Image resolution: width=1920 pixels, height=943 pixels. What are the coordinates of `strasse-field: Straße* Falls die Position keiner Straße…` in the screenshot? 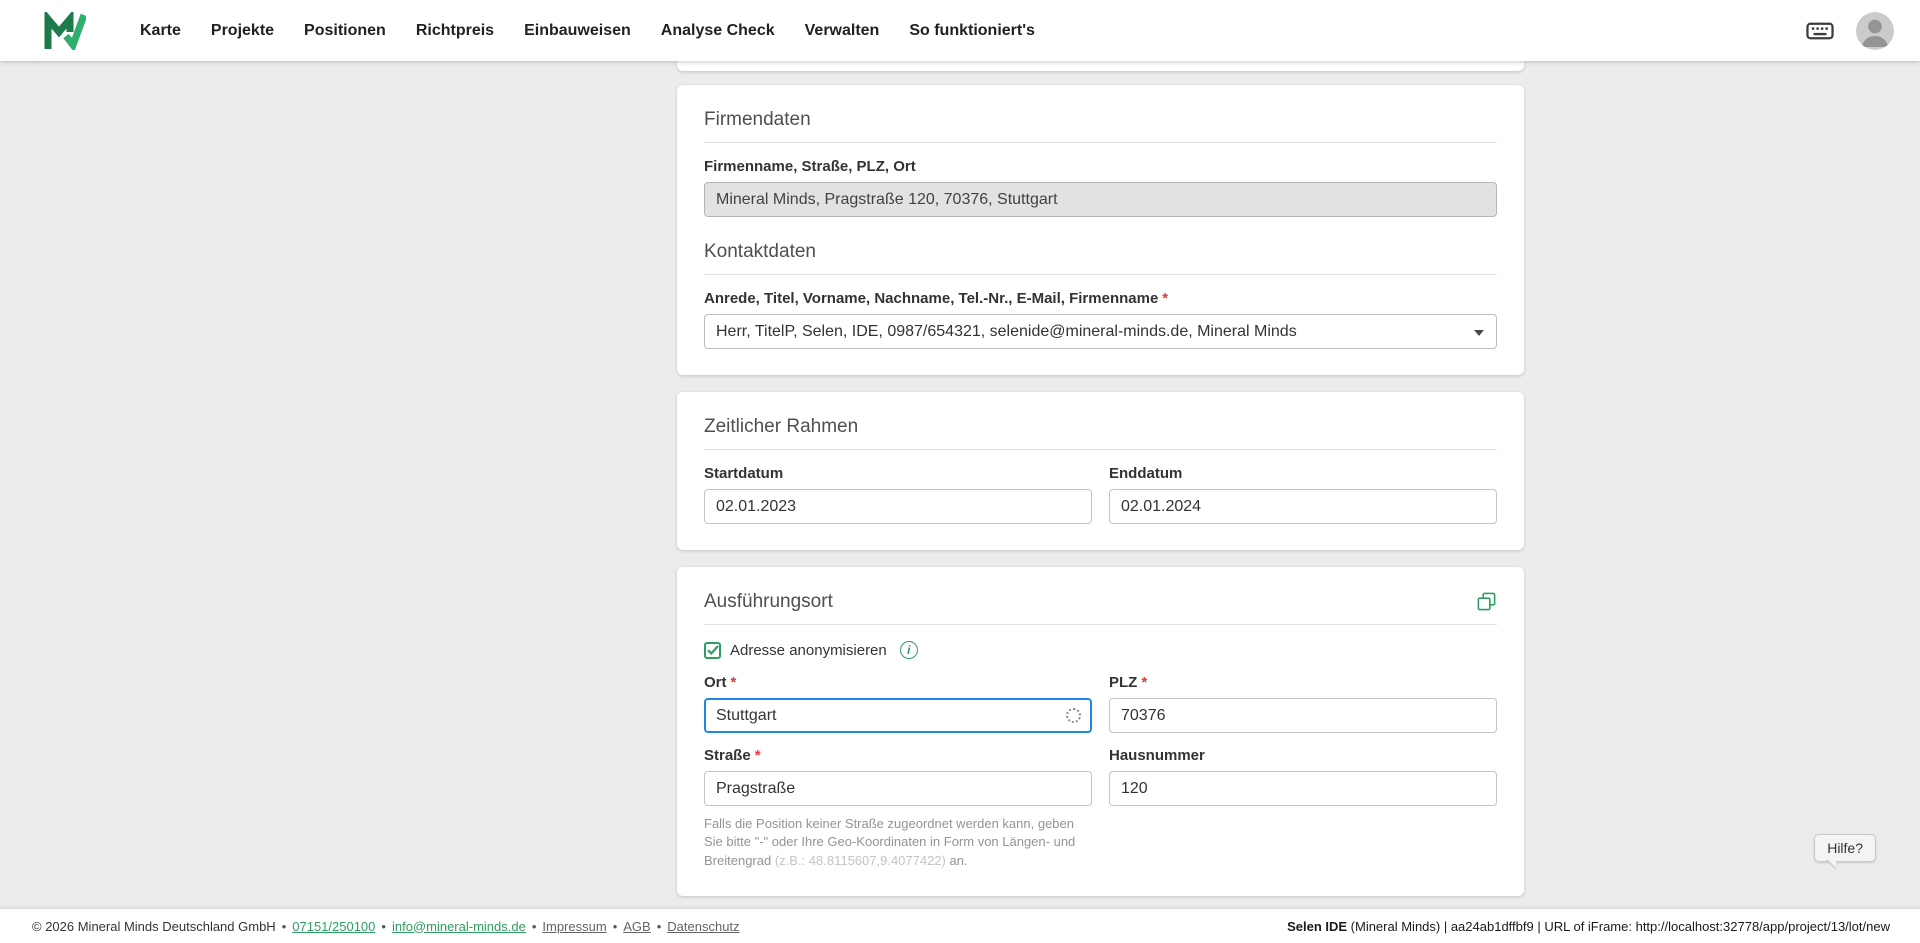 It's located at (898, 808).